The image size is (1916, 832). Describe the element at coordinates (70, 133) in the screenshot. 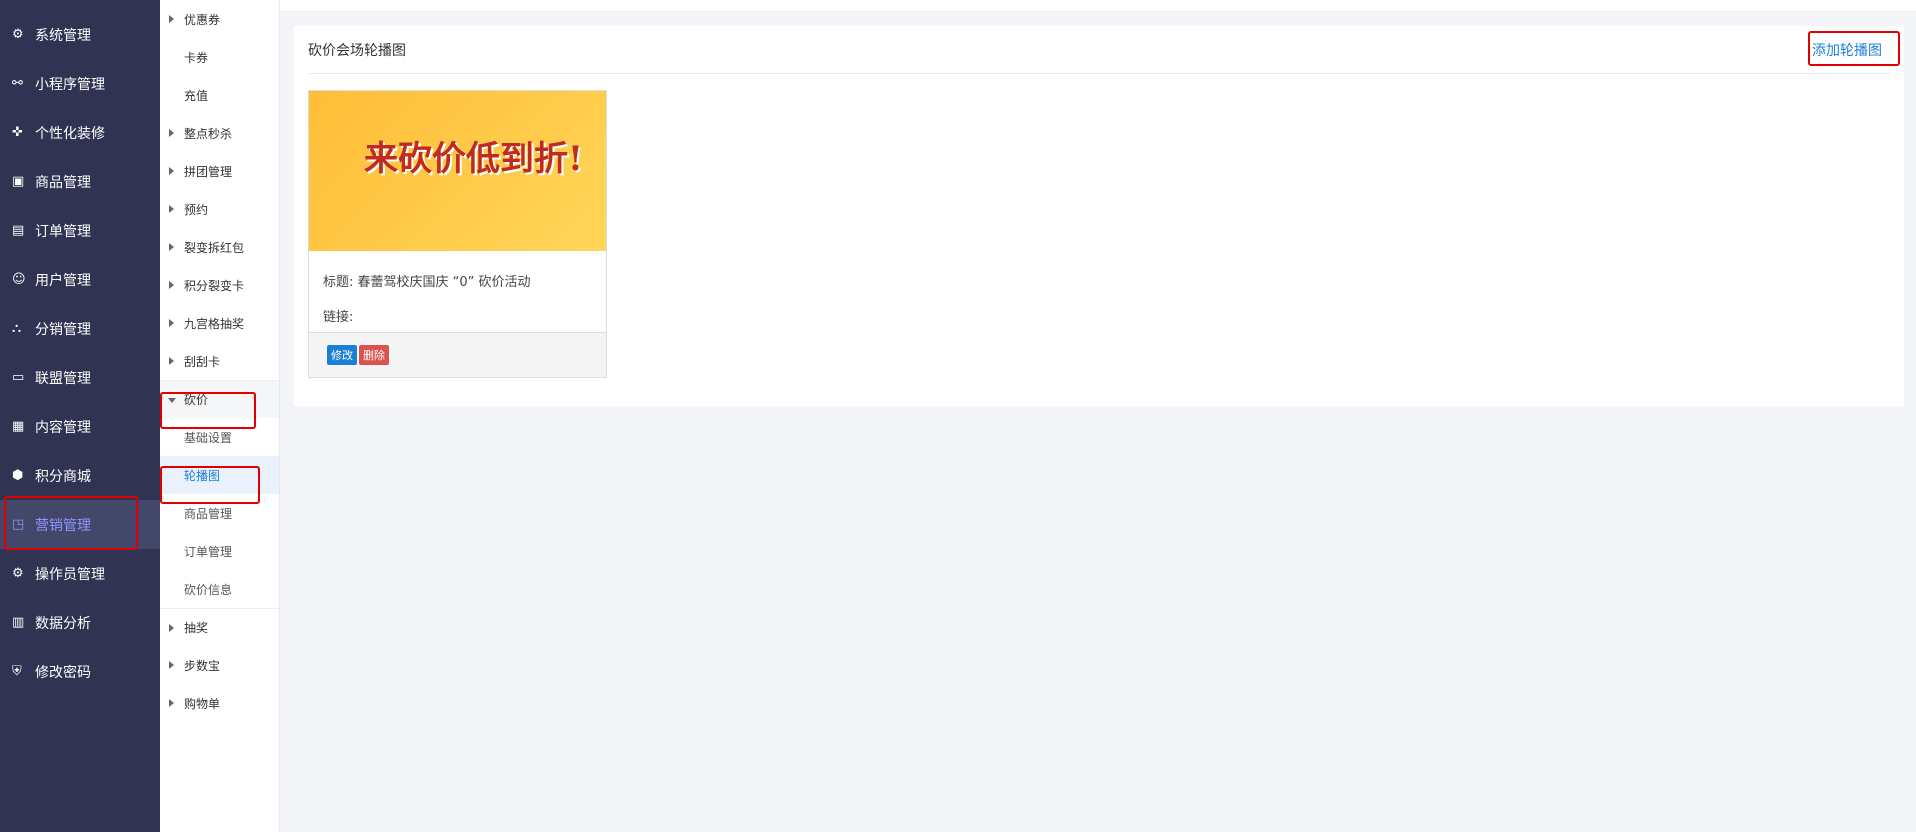

I see `nav-label: 个性化装修` at that location.